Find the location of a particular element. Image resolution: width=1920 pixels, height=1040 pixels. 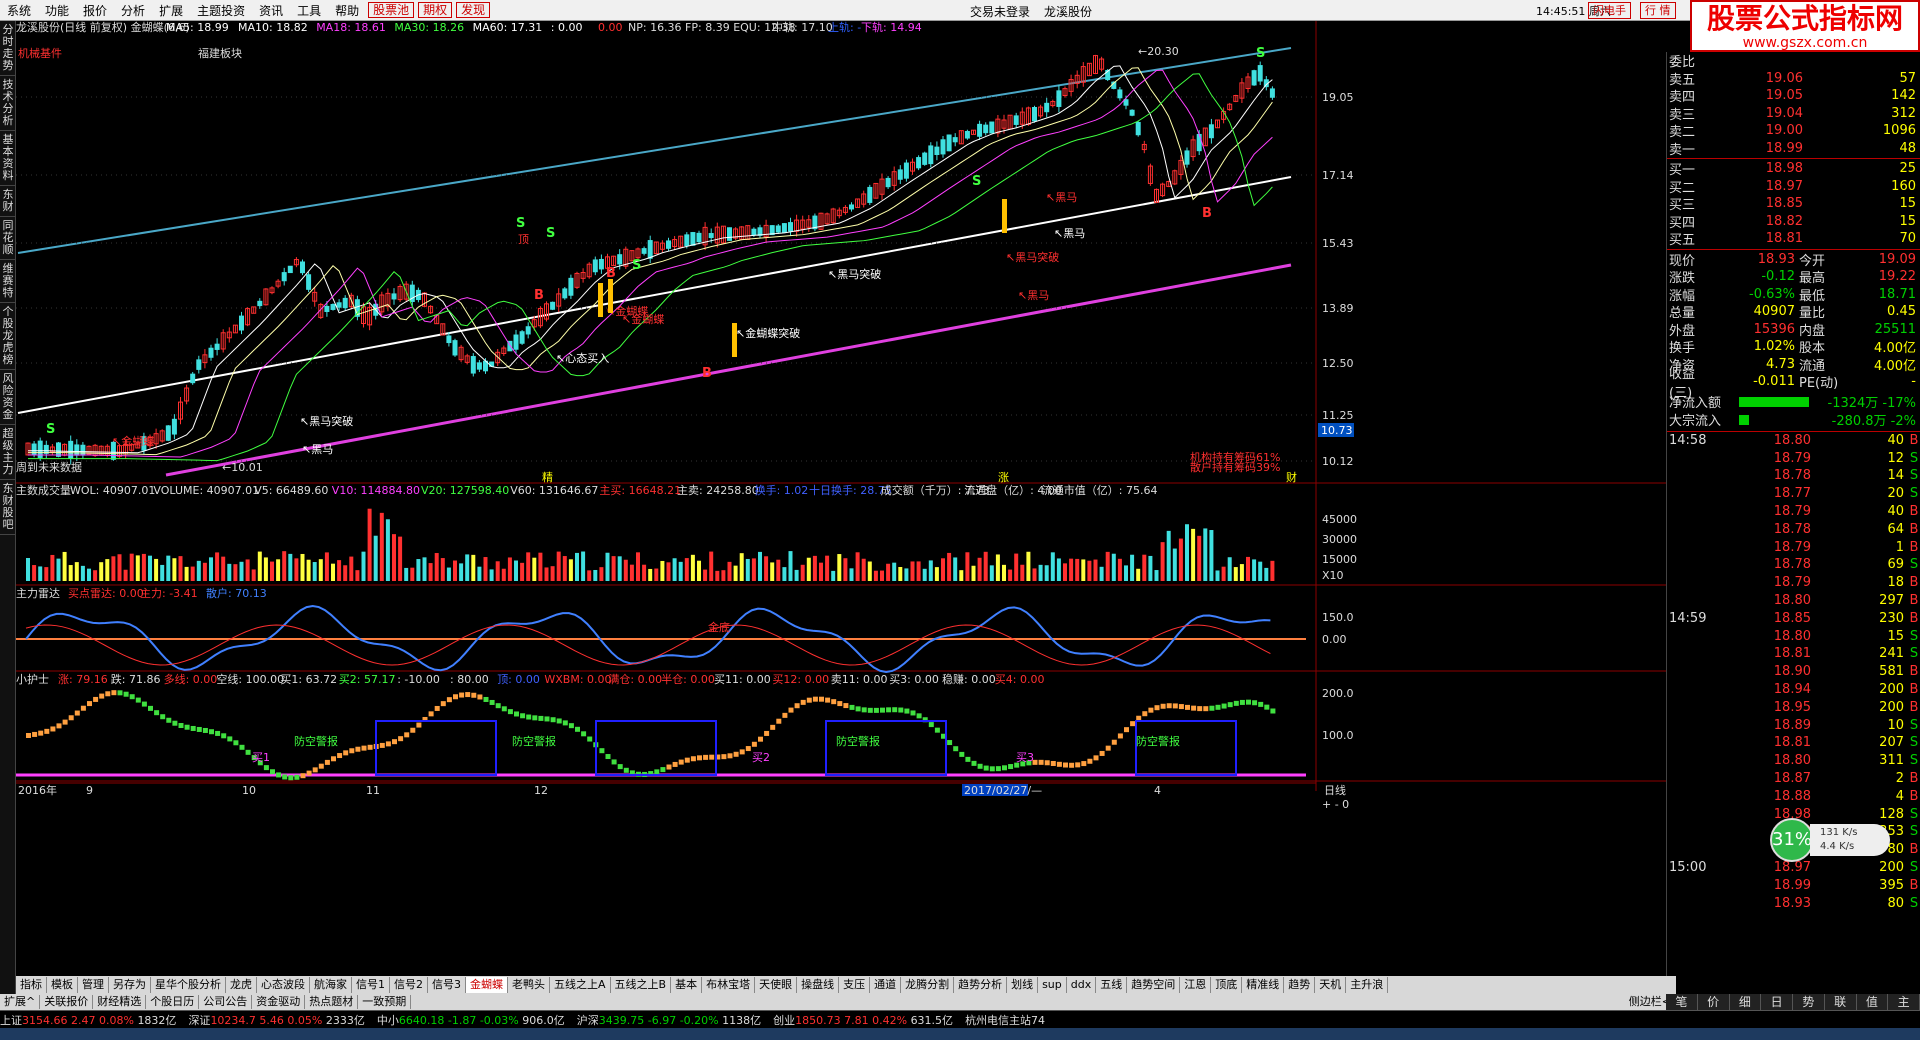

indicator-tab-19: 支压 is located at coordinates (855, 985).